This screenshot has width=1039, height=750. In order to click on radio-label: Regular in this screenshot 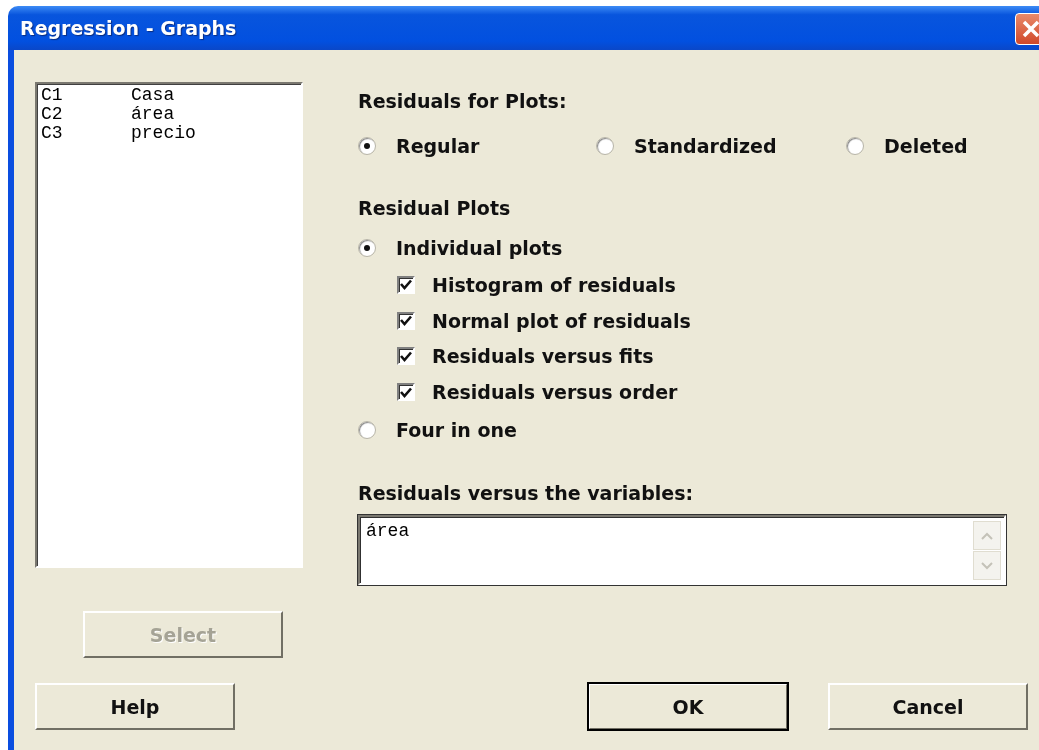, I will do `click(438, 145)`.